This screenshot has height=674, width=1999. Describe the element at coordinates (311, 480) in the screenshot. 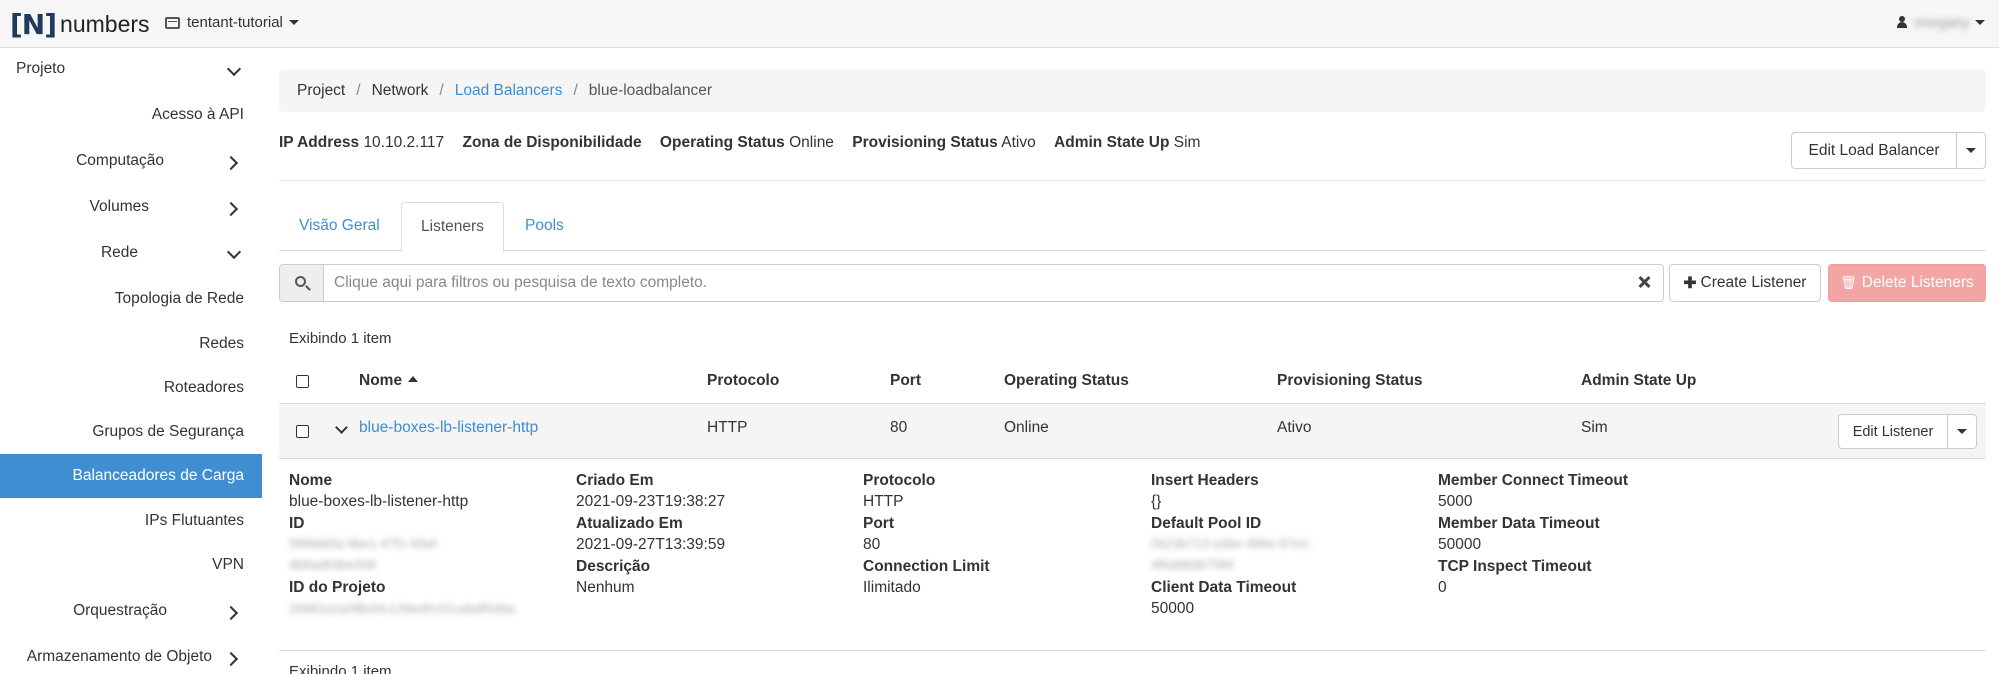

I see `detail-name-label: Nome` at that location.